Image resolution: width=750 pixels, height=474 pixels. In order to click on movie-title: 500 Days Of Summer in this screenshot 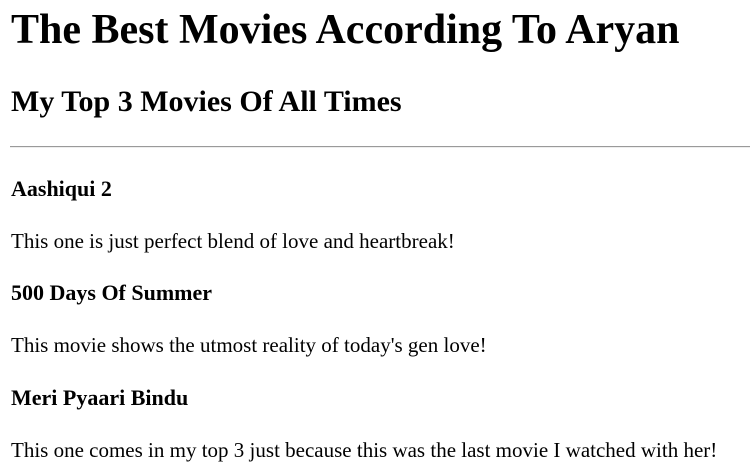, I will do `click(112, 292)`.